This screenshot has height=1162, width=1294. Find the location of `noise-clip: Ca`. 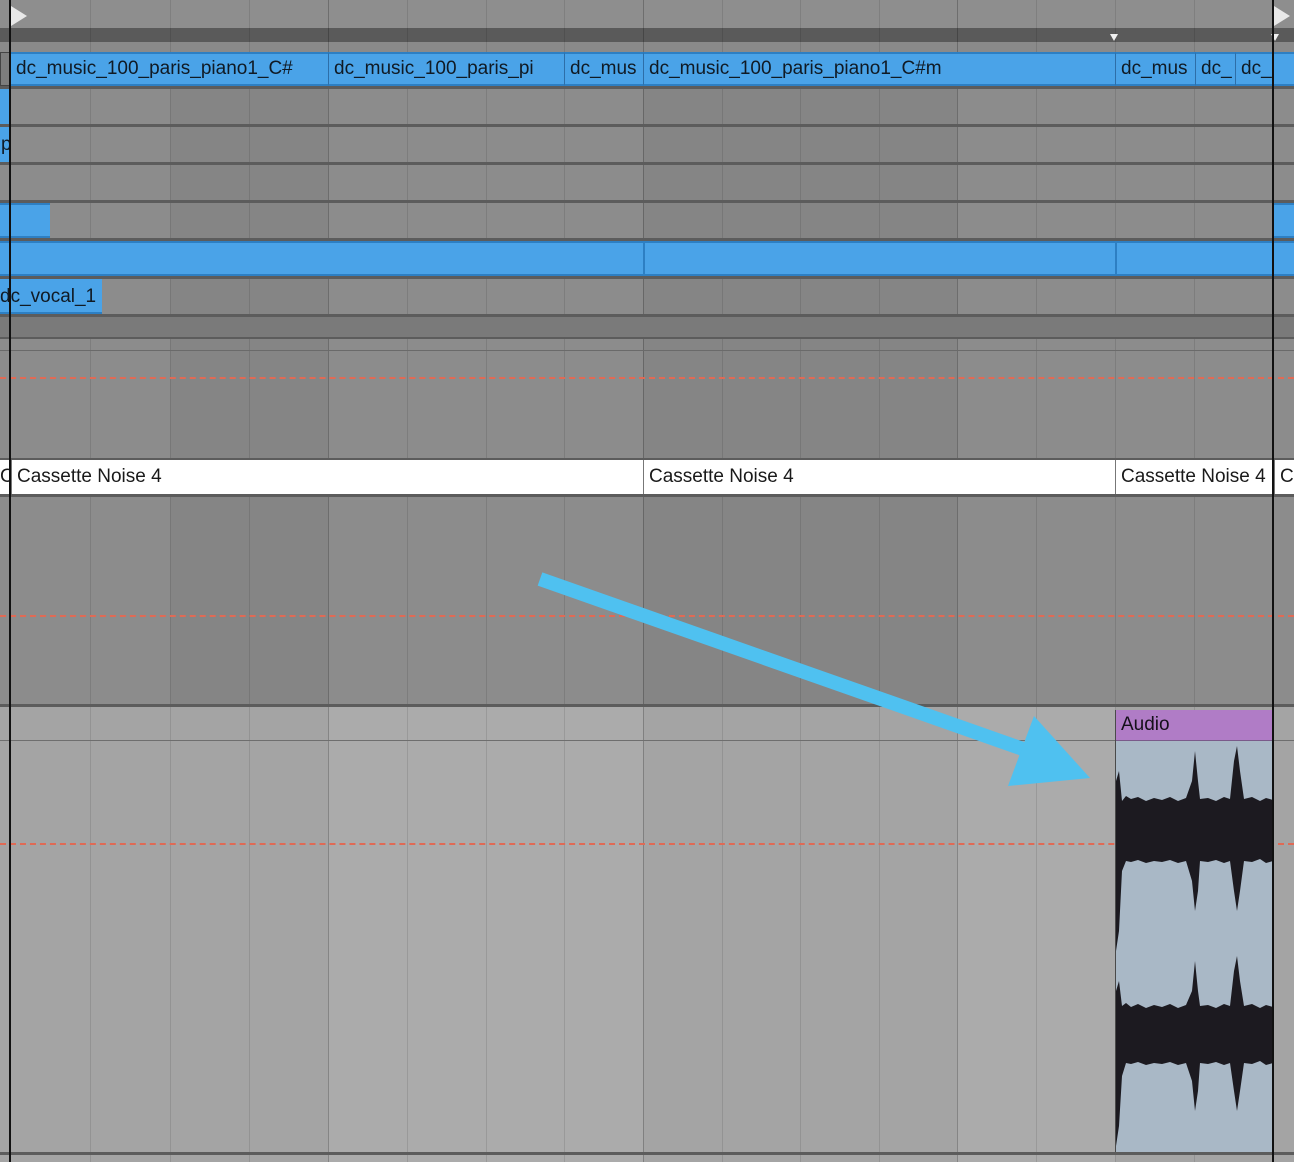

noise-clip: Ca is located at coordinates (1284, 477).